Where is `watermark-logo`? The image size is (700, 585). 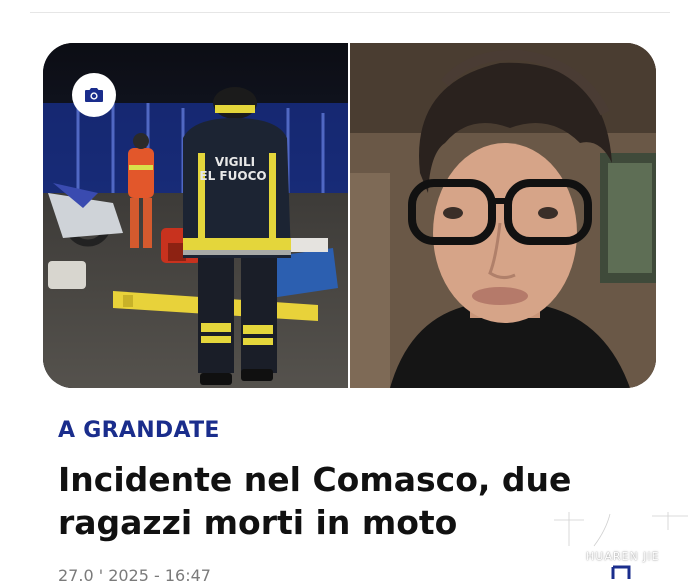
watermark-logo is located at coordinates (621, 529).